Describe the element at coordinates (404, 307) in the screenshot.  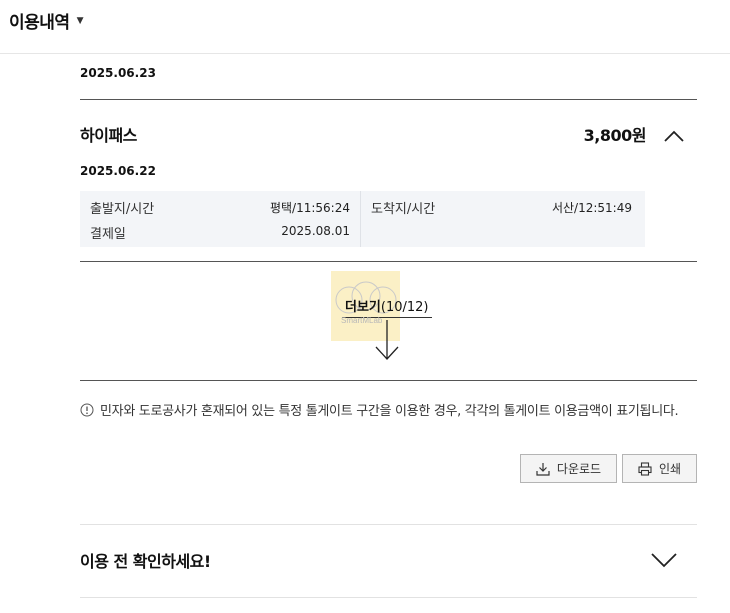
I see `load-more-count: (10/12)` at that location.